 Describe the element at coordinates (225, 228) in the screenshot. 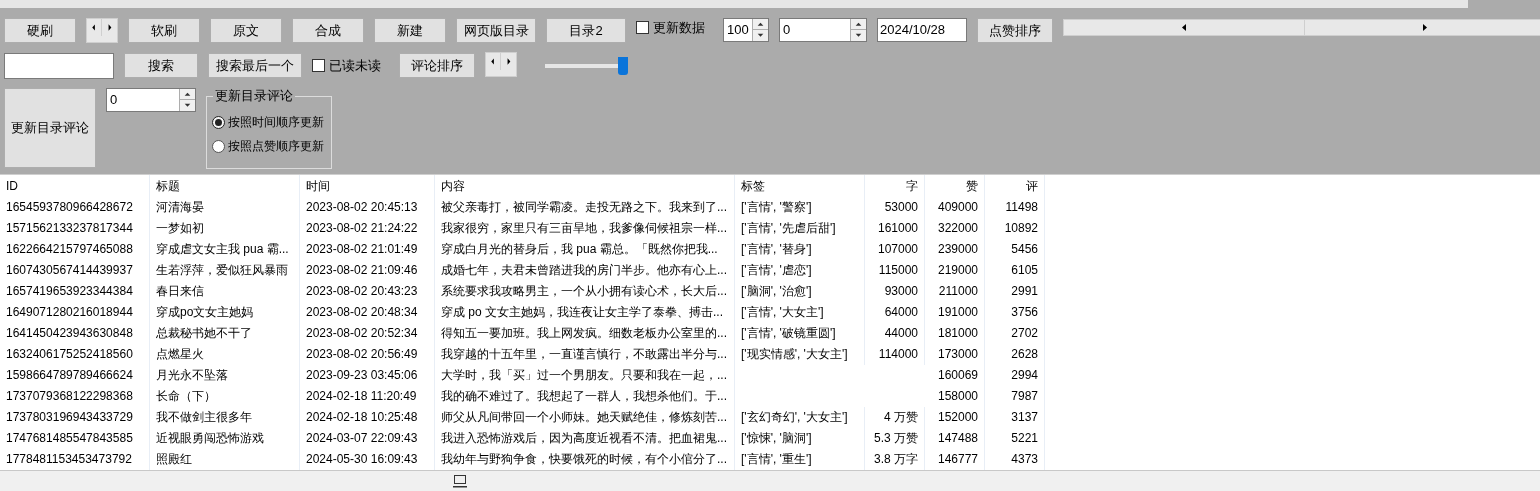

I see `table-cell: 一梦如初` at that location.